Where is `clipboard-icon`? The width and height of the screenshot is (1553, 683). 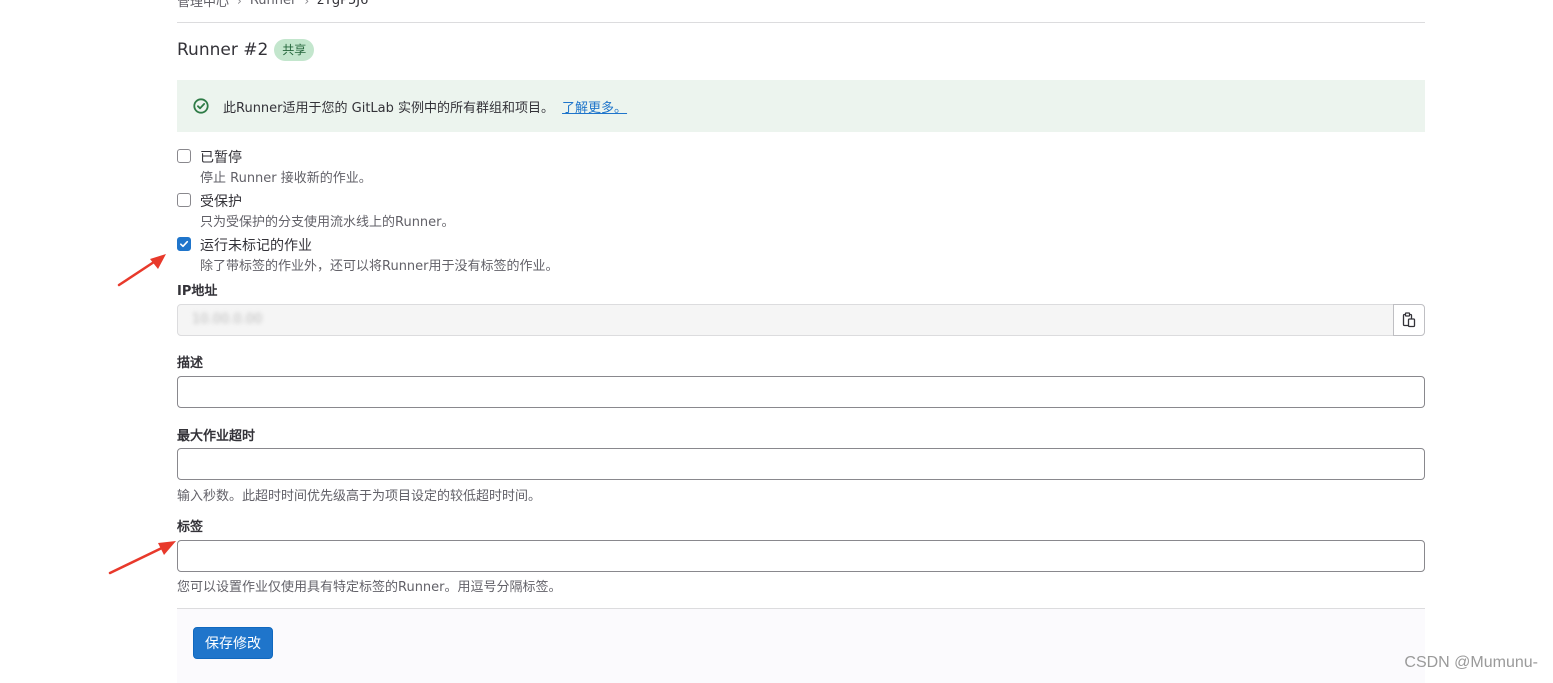 clipboard-icon is located at coordinates (1409, 320).